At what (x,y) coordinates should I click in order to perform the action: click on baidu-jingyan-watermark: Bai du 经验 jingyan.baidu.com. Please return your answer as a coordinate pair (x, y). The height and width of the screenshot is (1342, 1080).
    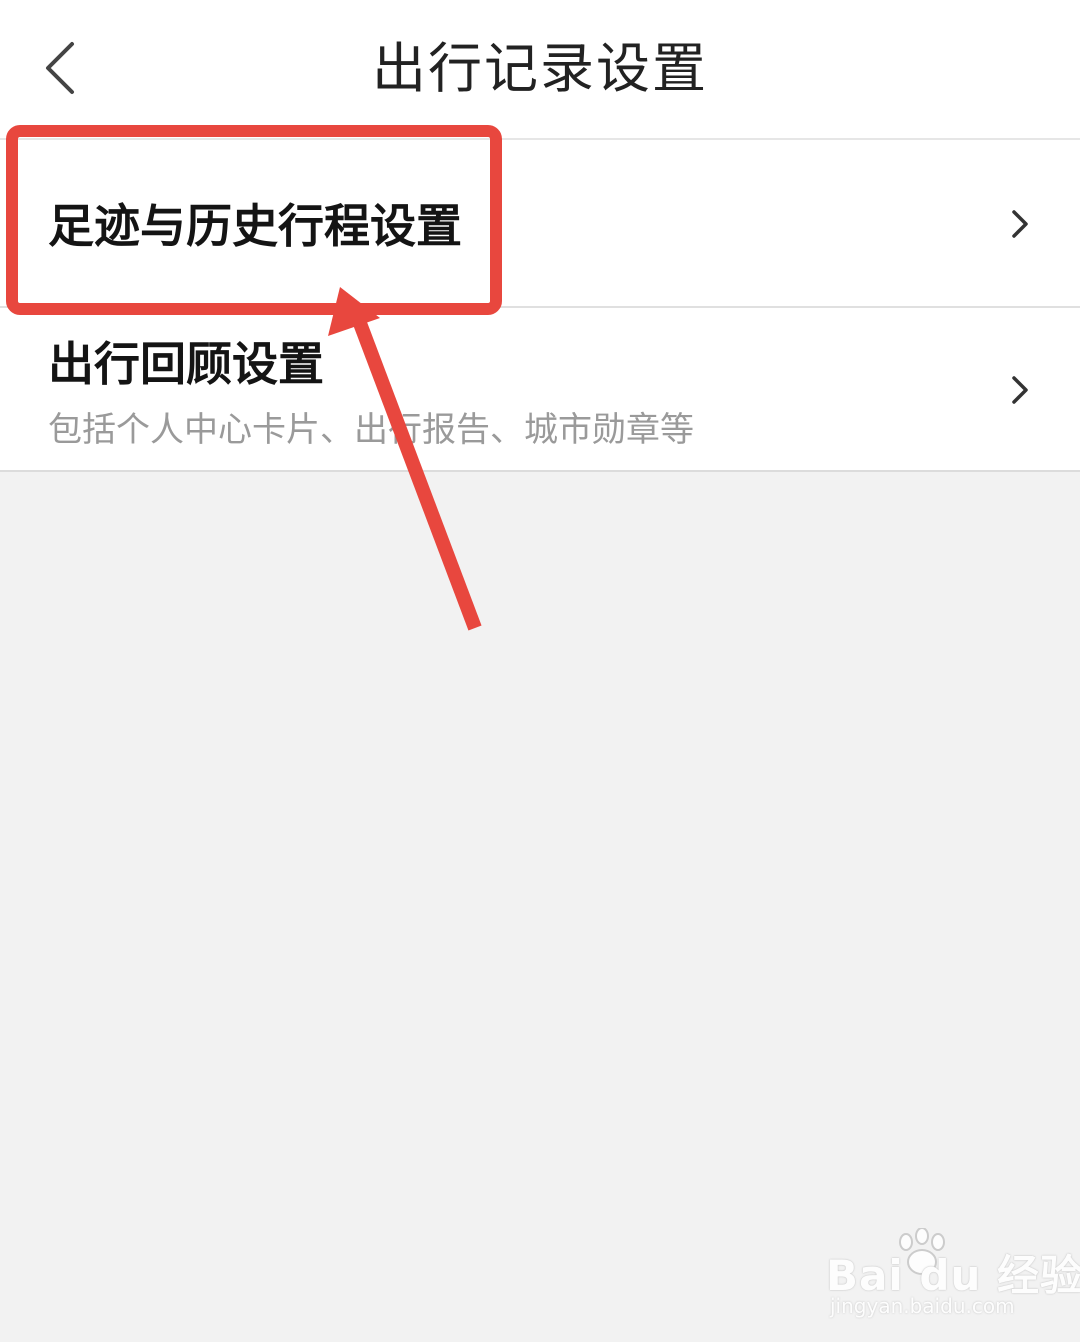
    Looking at the image, I should click on (953, 1276).